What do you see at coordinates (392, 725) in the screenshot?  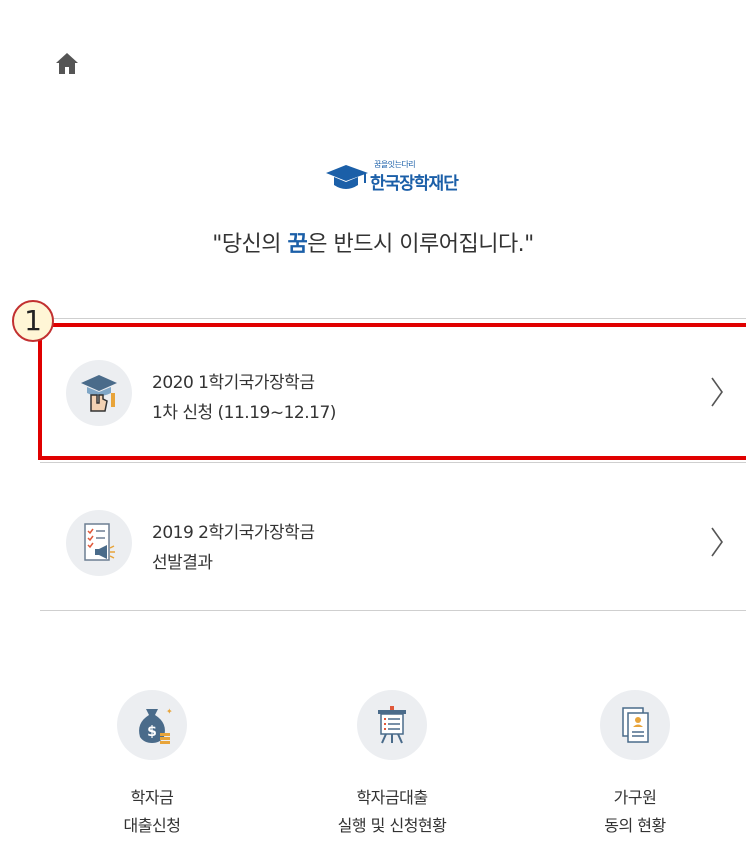 I see `presentation-board-icon` at bounding box center [392, 725].